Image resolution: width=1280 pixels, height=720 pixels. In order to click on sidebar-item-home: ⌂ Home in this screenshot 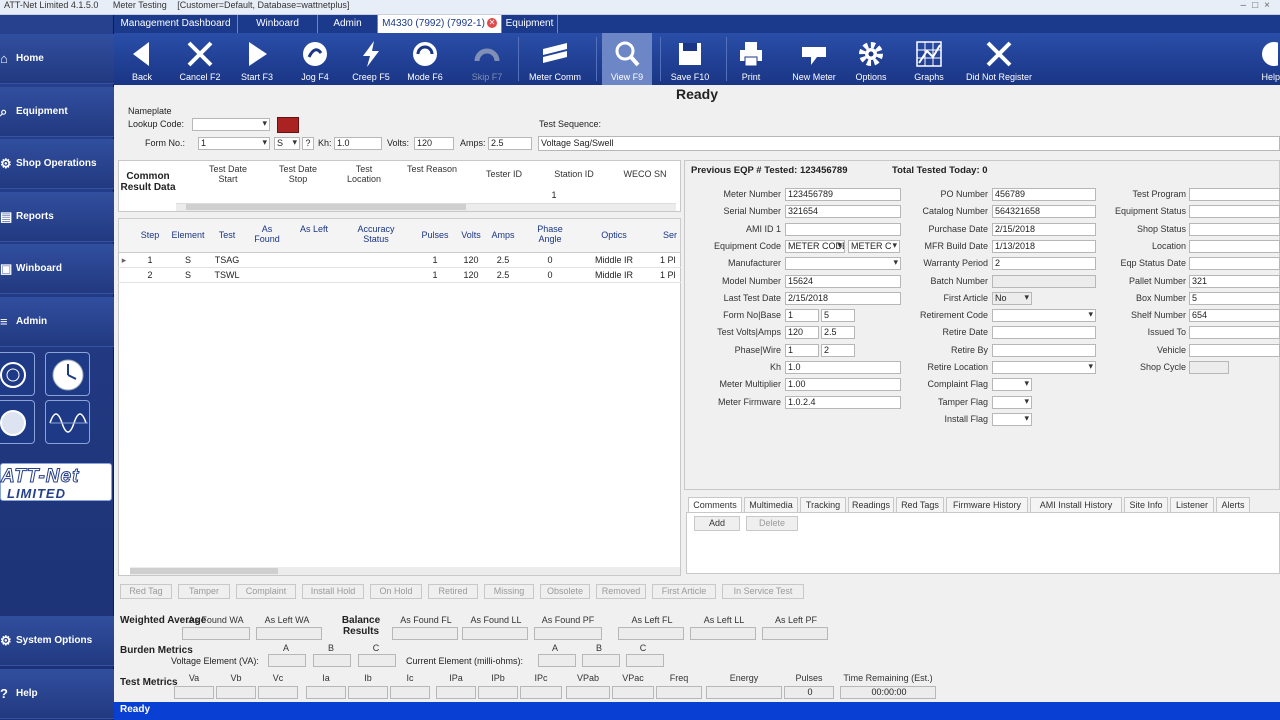, I will do `click(57, 59)`.